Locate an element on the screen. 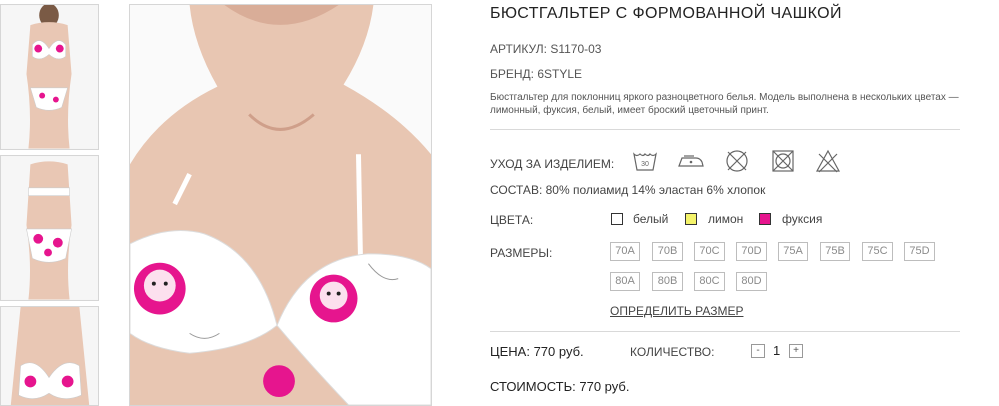 This screenshot has height=406, width=999. size-option-75b: 75B is located at coordinates (835, 251).